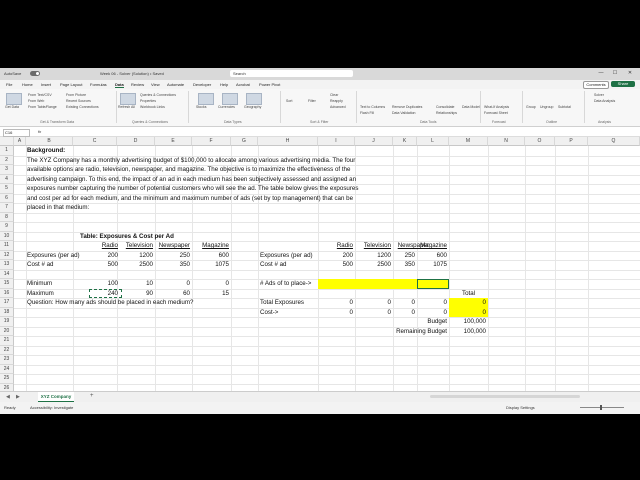 The image size is (640, 480). Describe the element at coordinates (7, 331) in the screenshot. I see `row-header: 20` at that location.